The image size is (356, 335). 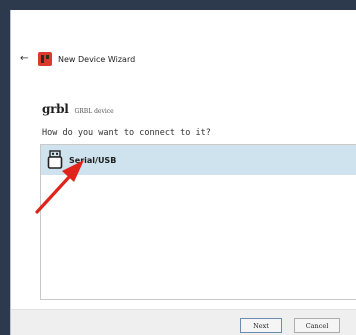 What do you see at coordinates (93, 160) in the screenshot?
I see `list-item-label: Serial/USB` at bounding box center [93, 160].